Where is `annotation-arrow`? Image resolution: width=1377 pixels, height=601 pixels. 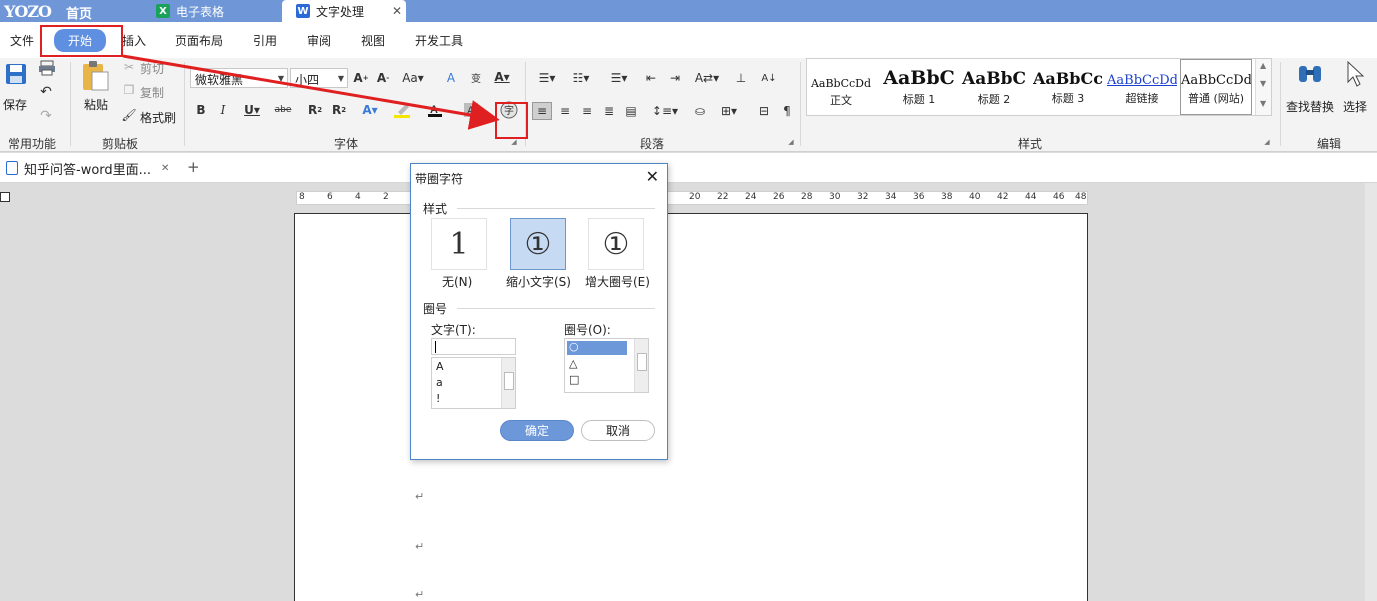
annotation-arrow is located at coordinates (311, 92).